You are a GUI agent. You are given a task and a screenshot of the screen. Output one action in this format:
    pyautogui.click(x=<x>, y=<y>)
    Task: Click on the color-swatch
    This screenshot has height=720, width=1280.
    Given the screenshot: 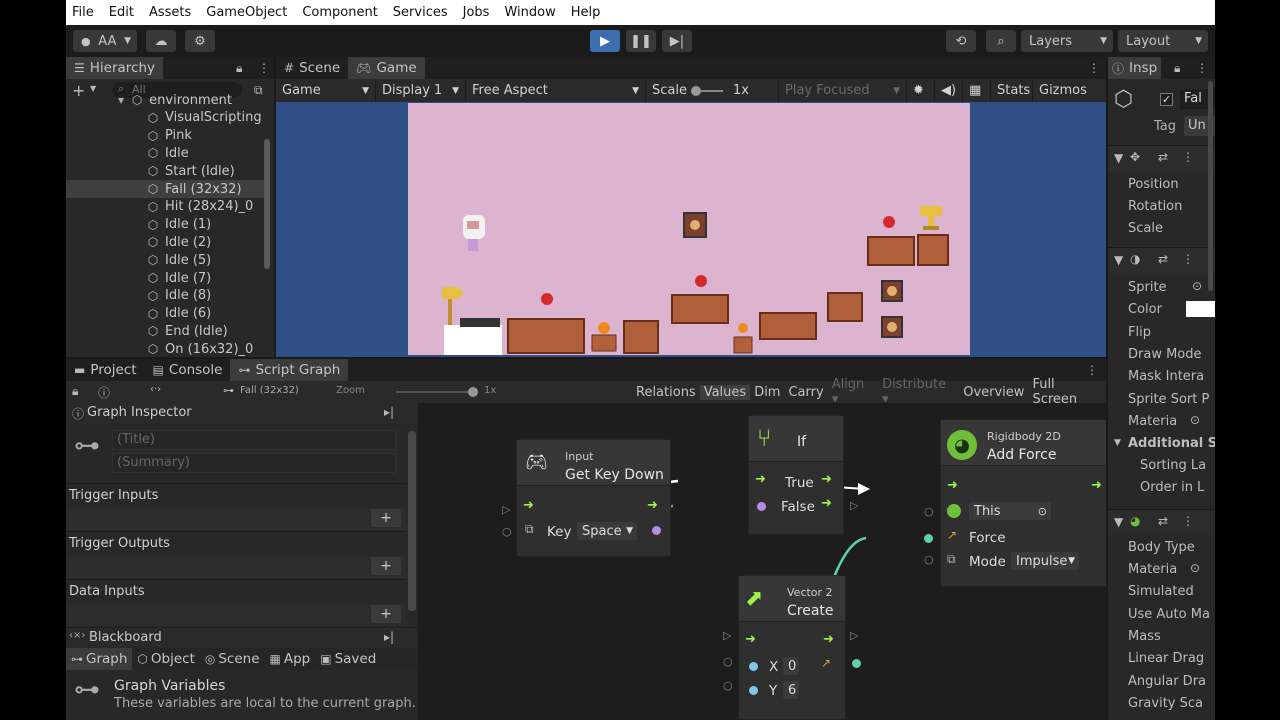 What is the action you would take?
    pyautogui.click(x=1200, y=309)
    